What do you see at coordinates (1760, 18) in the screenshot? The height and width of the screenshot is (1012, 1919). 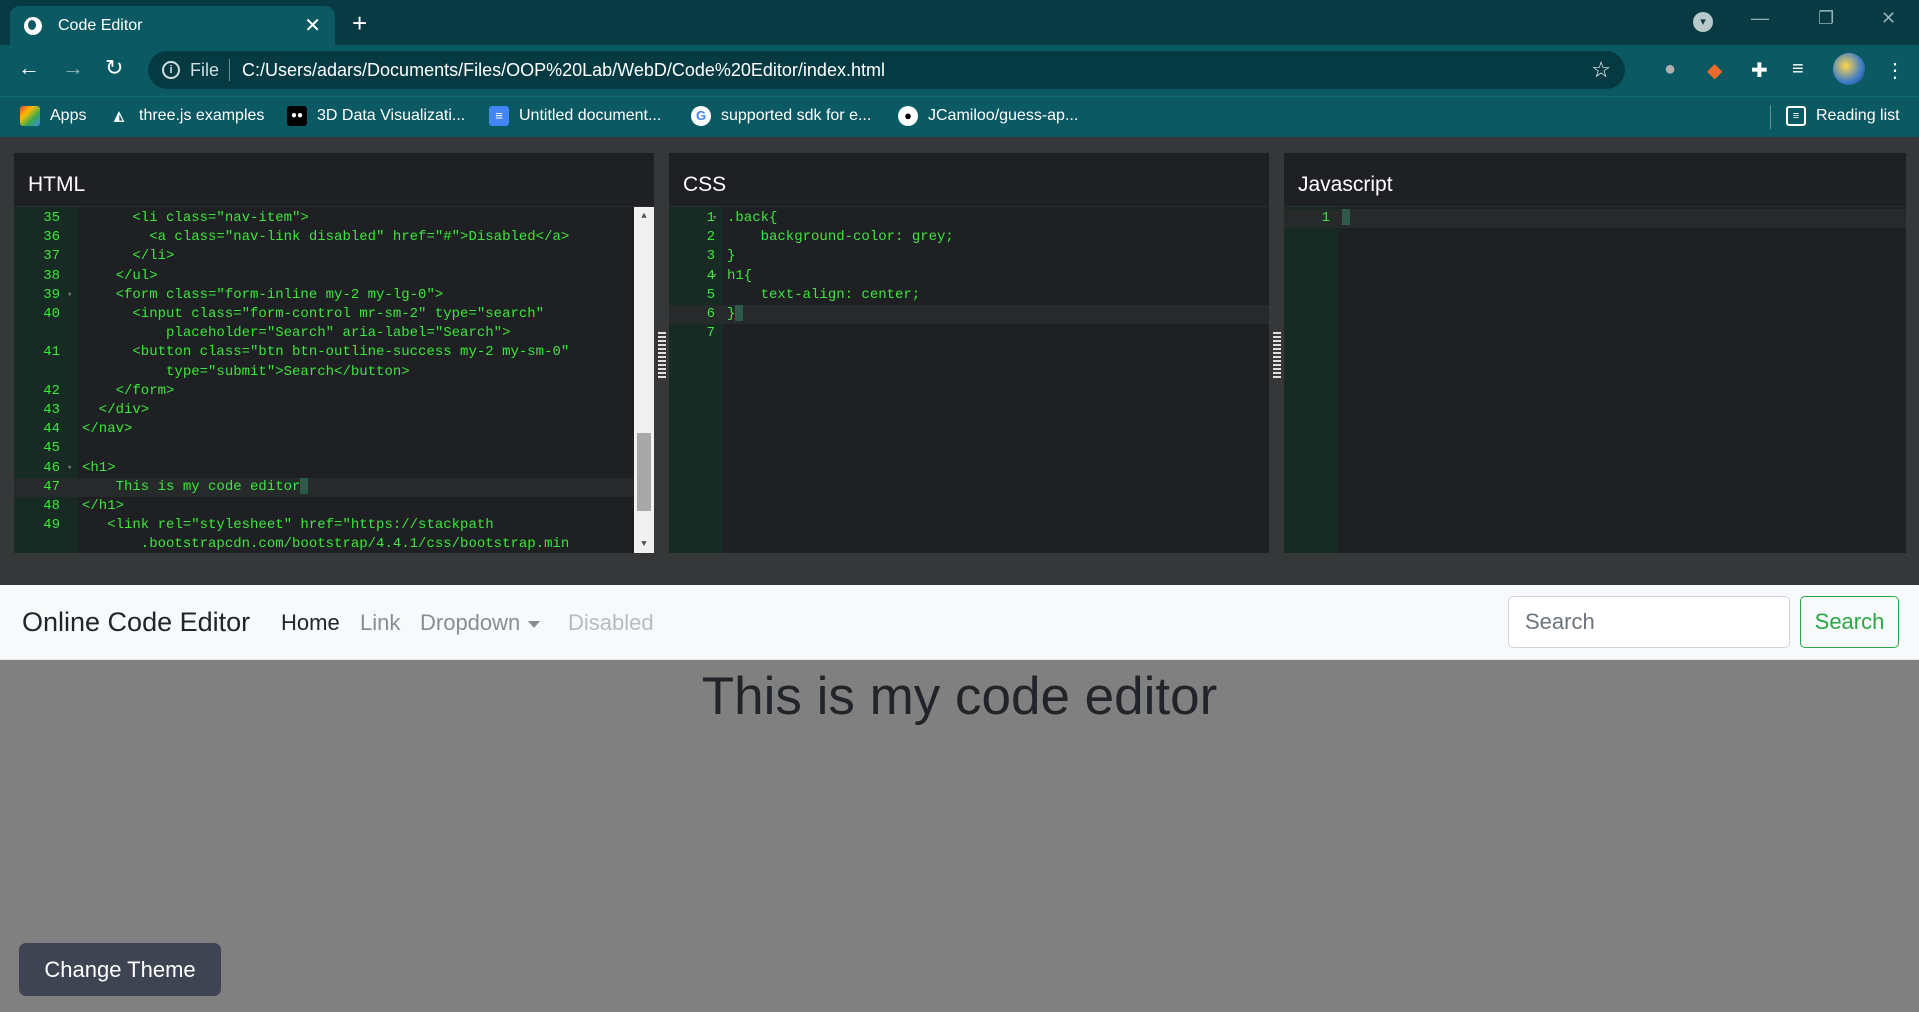 I see `minimize-icon: —` at bounding box center [1760, 18].